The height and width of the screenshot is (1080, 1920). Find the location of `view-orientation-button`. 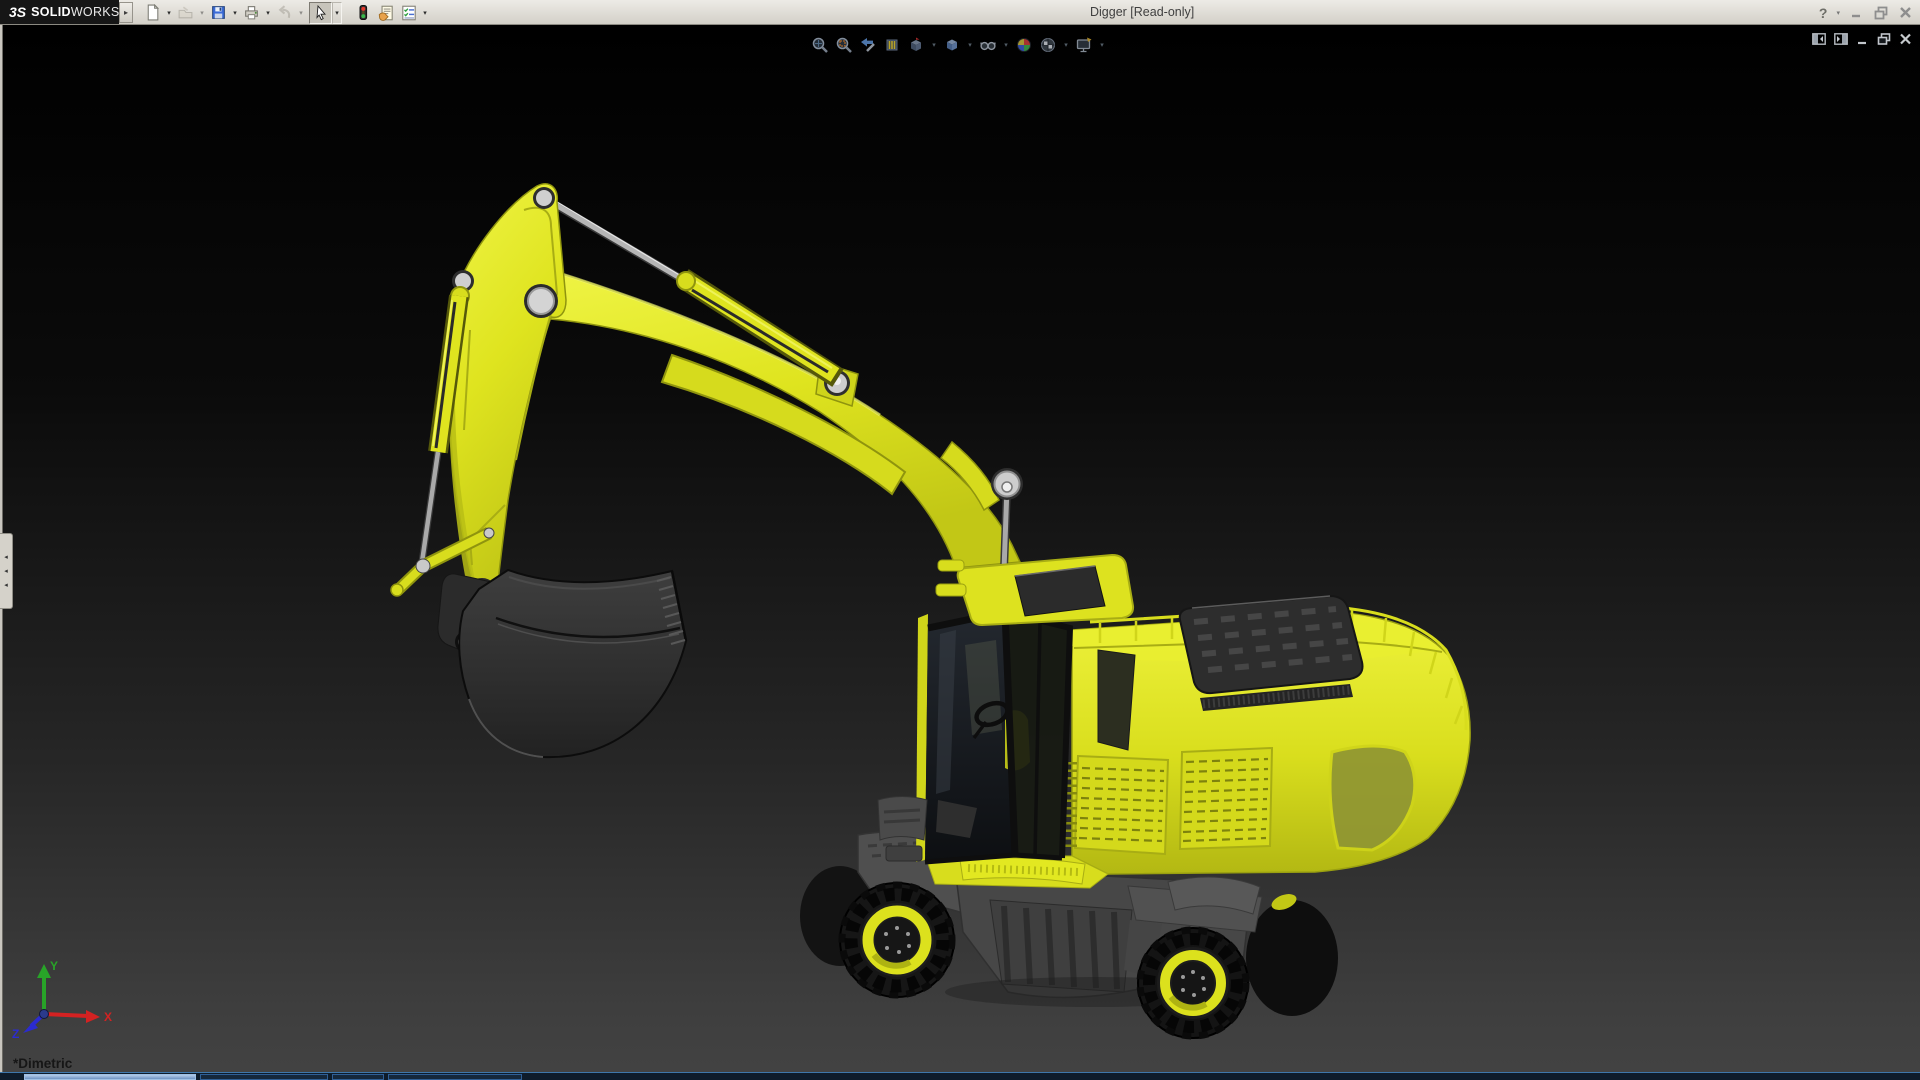

view-orientation-button is located at coordinates (916, 45).